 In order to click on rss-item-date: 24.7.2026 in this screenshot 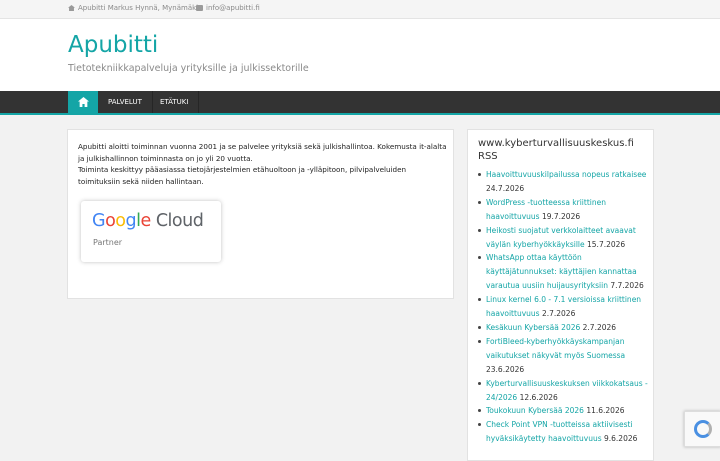, I will do `click(505, 188)`.